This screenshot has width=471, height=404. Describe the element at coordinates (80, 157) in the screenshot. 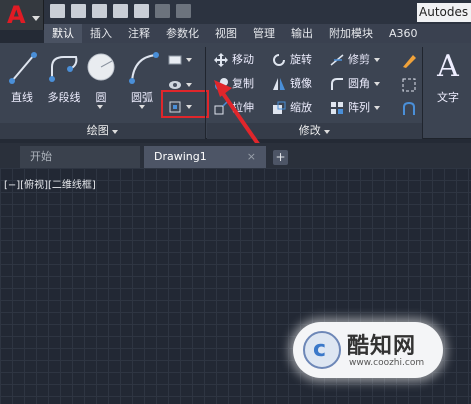

I see `tab-start: 开始` at that location.